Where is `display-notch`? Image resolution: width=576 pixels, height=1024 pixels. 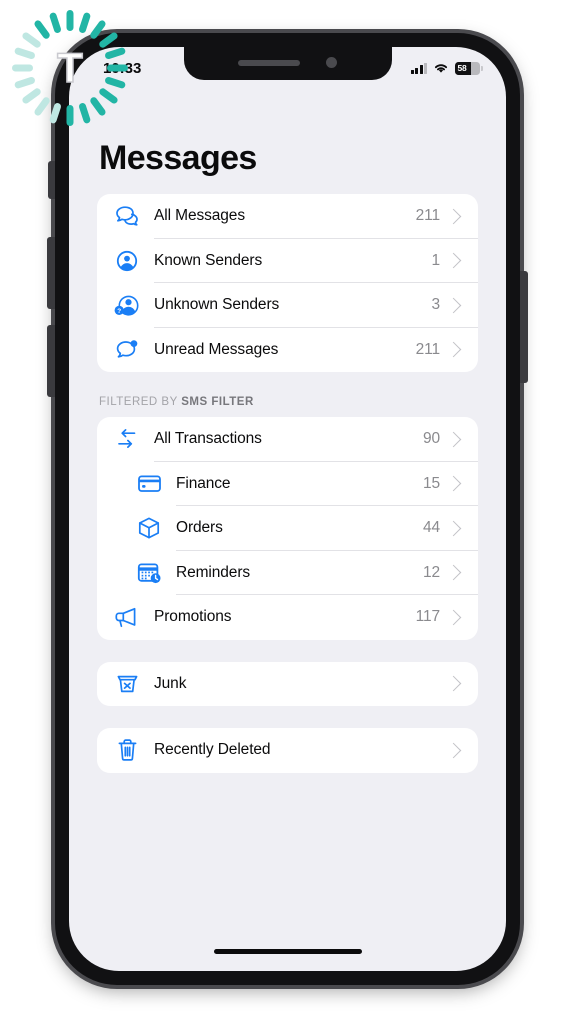
display-notch is located at coordinates (287, 63).